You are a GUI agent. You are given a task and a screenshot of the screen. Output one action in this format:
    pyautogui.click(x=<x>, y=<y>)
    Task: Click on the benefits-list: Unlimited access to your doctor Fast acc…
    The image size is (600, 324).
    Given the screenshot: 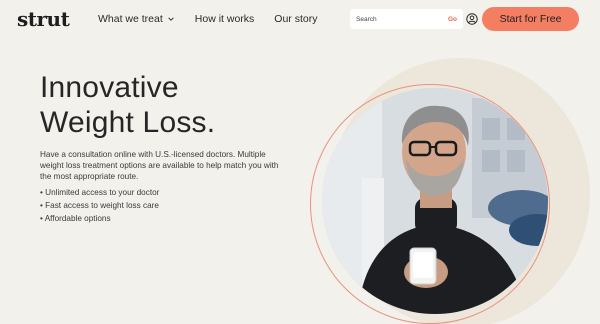 What is the action you would take?
    pyautogui.click(x=165, y=206)
    